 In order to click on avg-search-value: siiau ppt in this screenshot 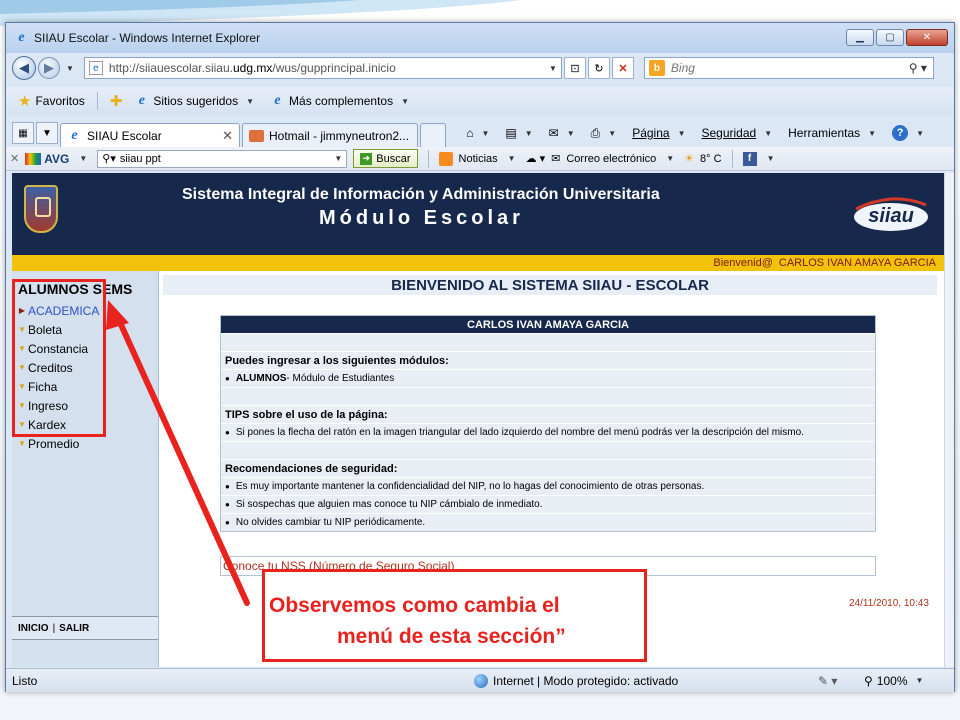, I will do `click(140, 158)`.